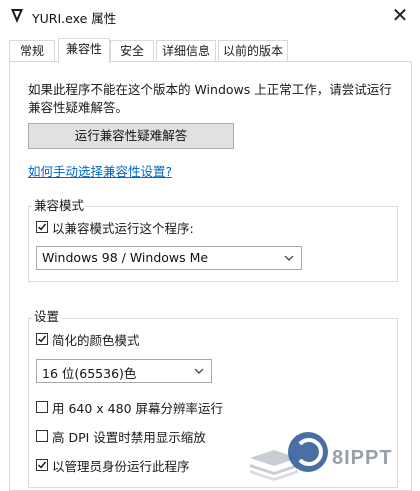  Describe the element at coordinates (74, 18) in the screenshot. I see `window-title: YURI.exe 属性` at that location.